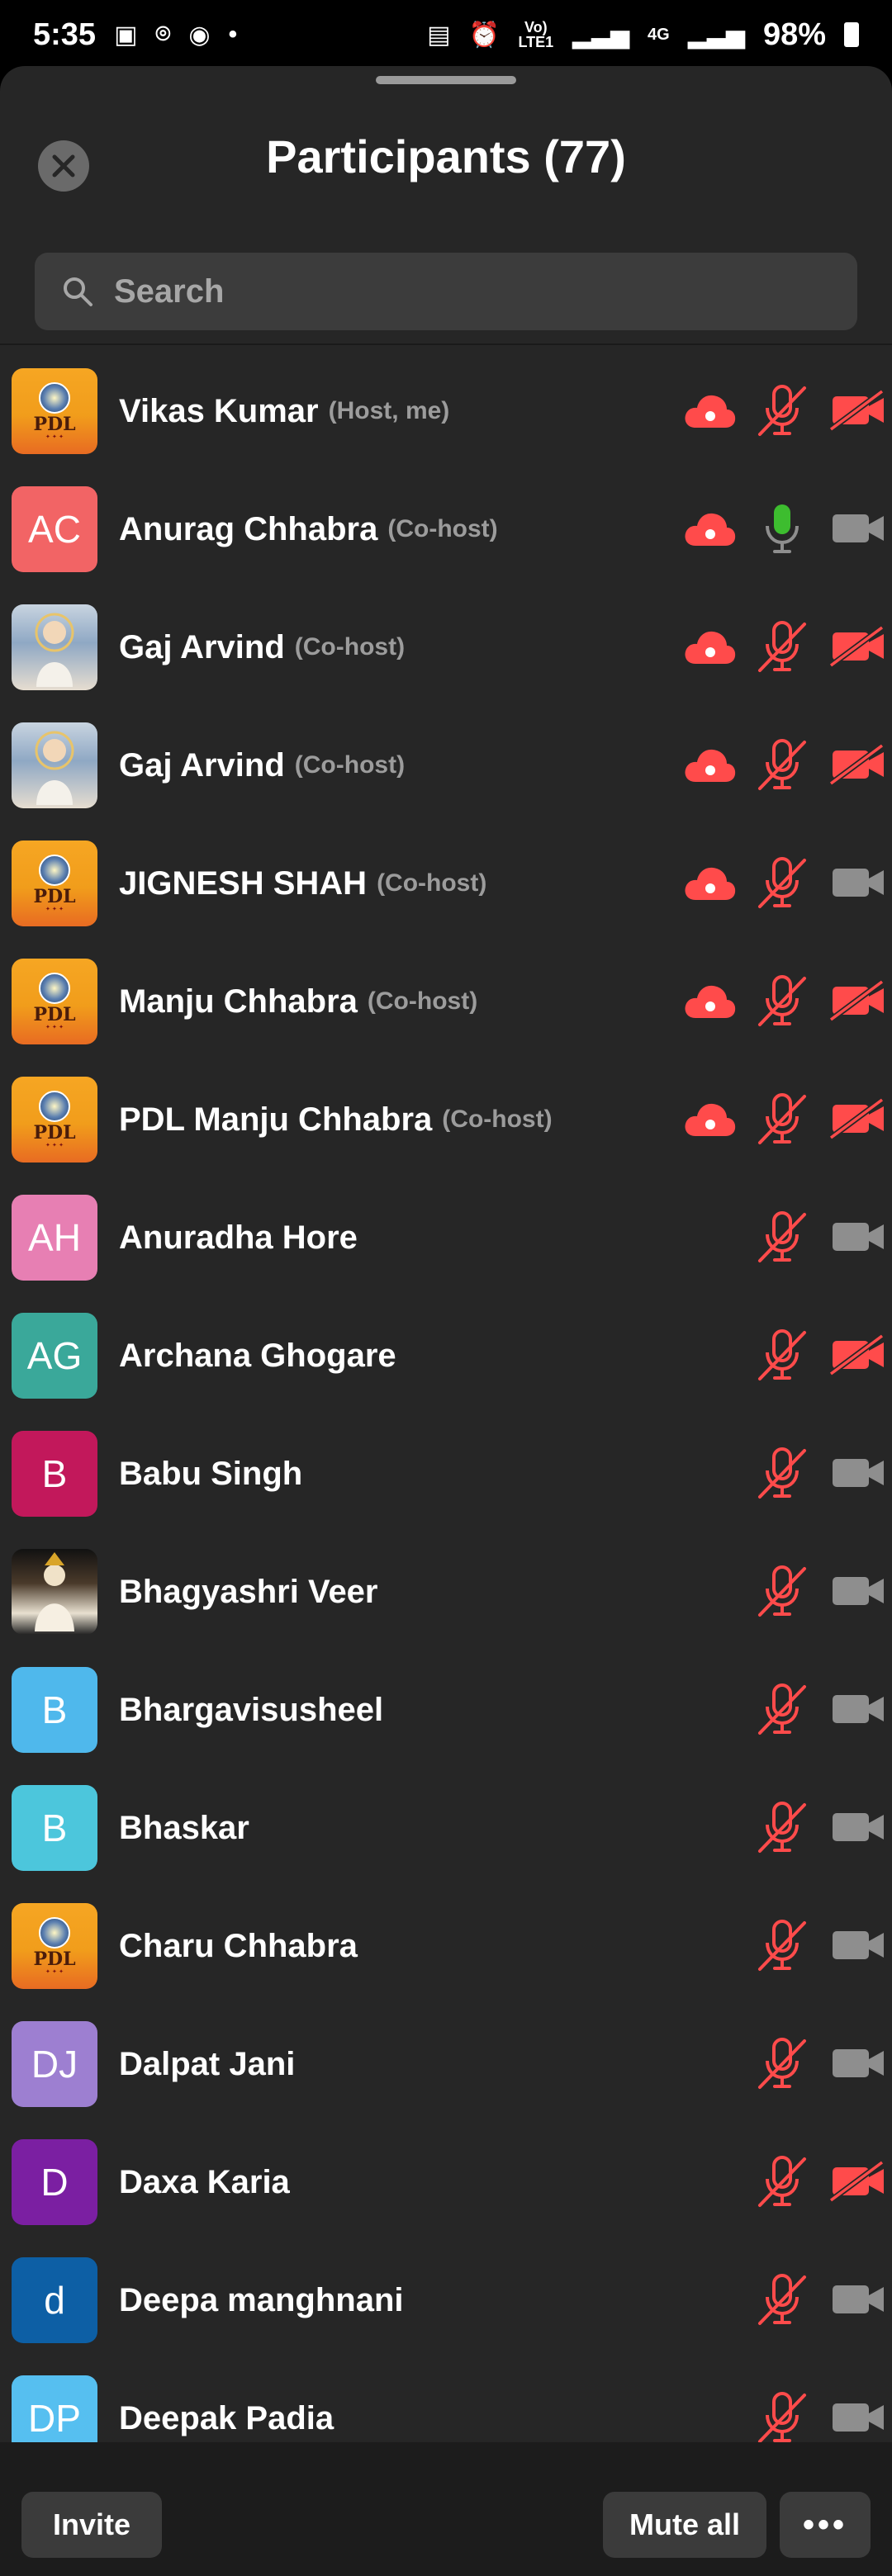  Describe the element at coordinates (446, 1245) in the screenshot. I see `participant-row: AH Anuradha Hore` at that location.